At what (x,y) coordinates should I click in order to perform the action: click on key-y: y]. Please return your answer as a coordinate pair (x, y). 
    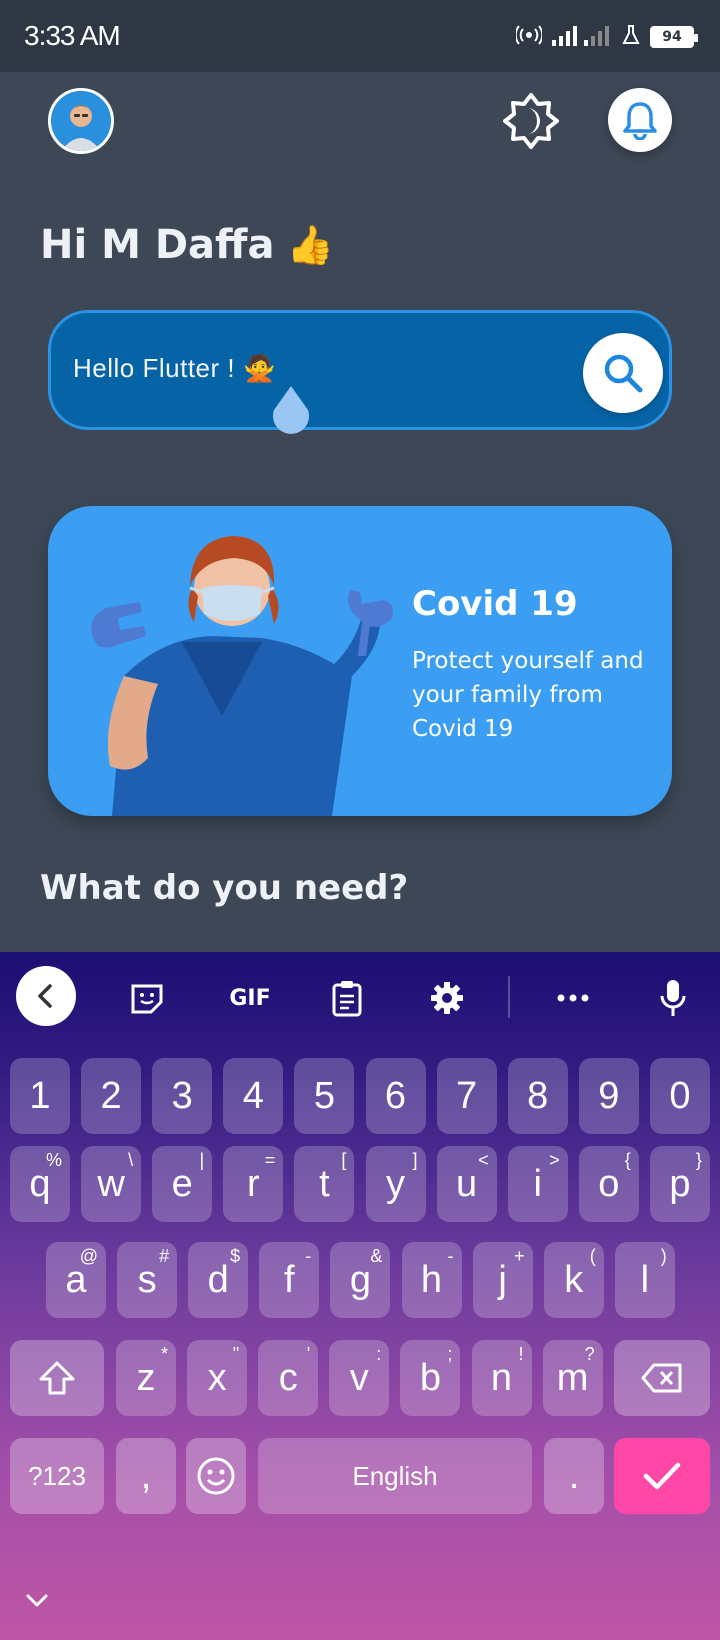
    Looking at the image, I should click on (395, 1184).